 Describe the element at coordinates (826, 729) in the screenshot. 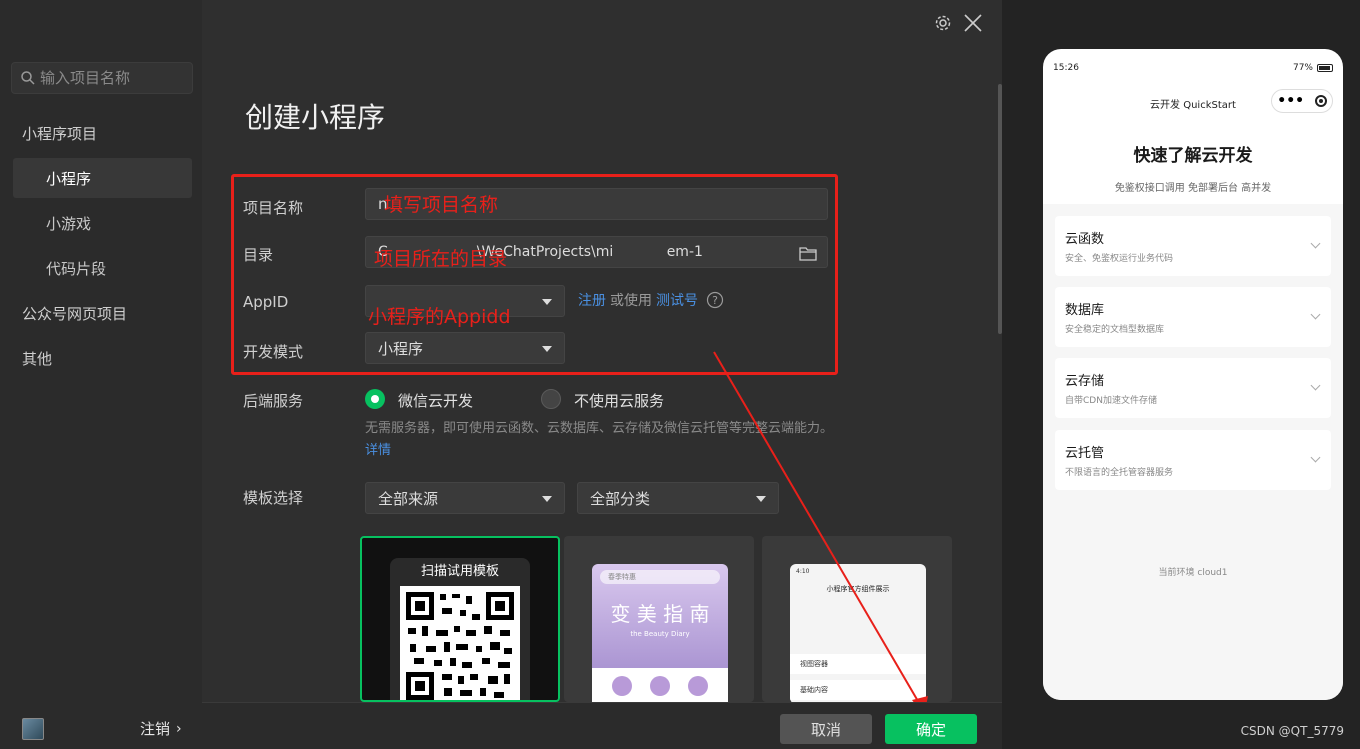

I see `cancel-button: 取消` at that location.